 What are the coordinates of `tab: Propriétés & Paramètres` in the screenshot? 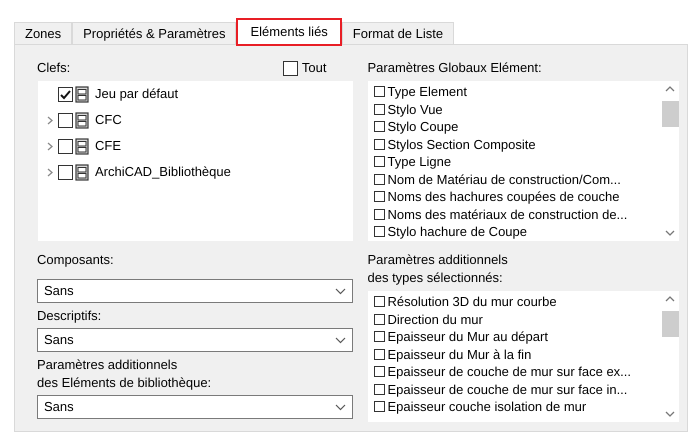 It's located at (154, 33).